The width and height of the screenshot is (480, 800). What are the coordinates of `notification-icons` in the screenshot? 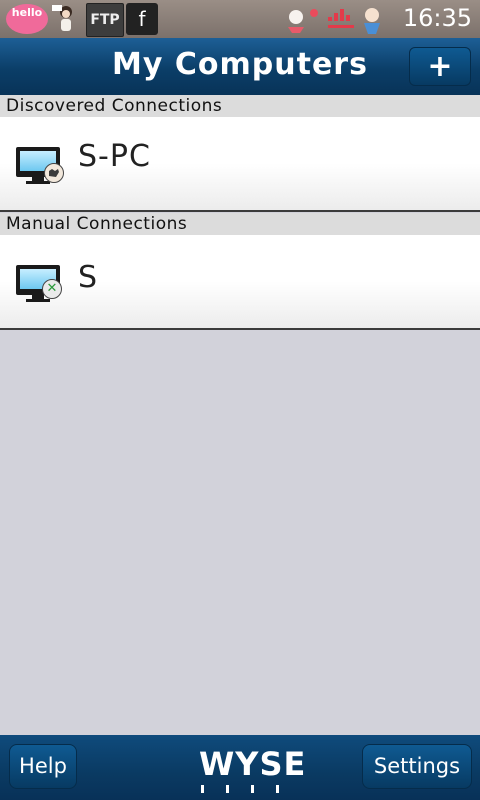 It's located at (339, 19).